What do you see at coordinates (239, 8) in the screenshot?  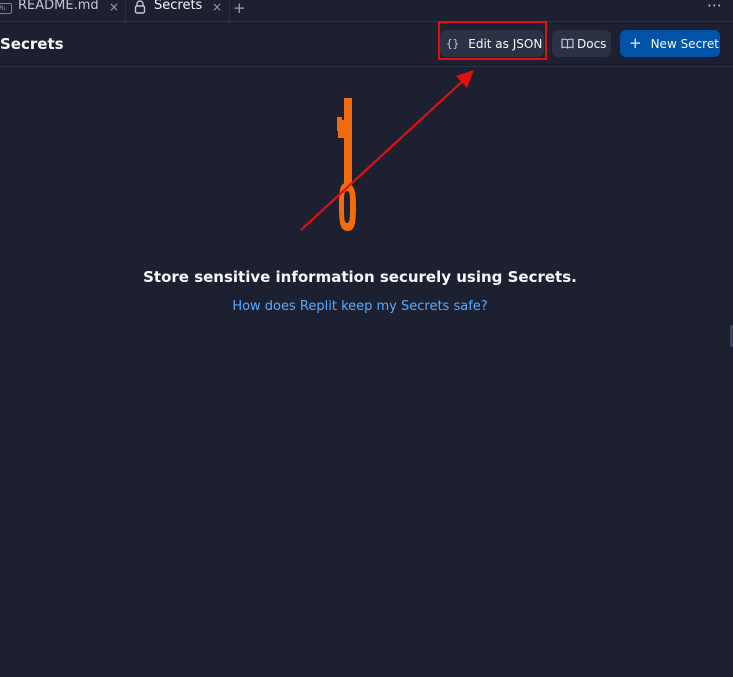 I see `add-tab-icon: +` at bounding box center [239, 8].